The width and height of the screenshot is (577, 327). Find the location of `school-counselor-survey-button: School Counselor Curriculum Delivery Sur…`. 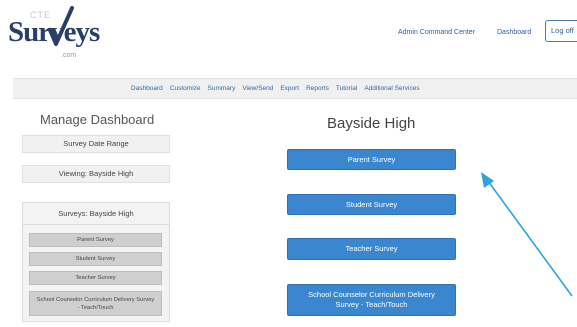

school-counselor-survey-button: School Counselor Curriculum Delivery Sur… is located at coordinates (371, 300).